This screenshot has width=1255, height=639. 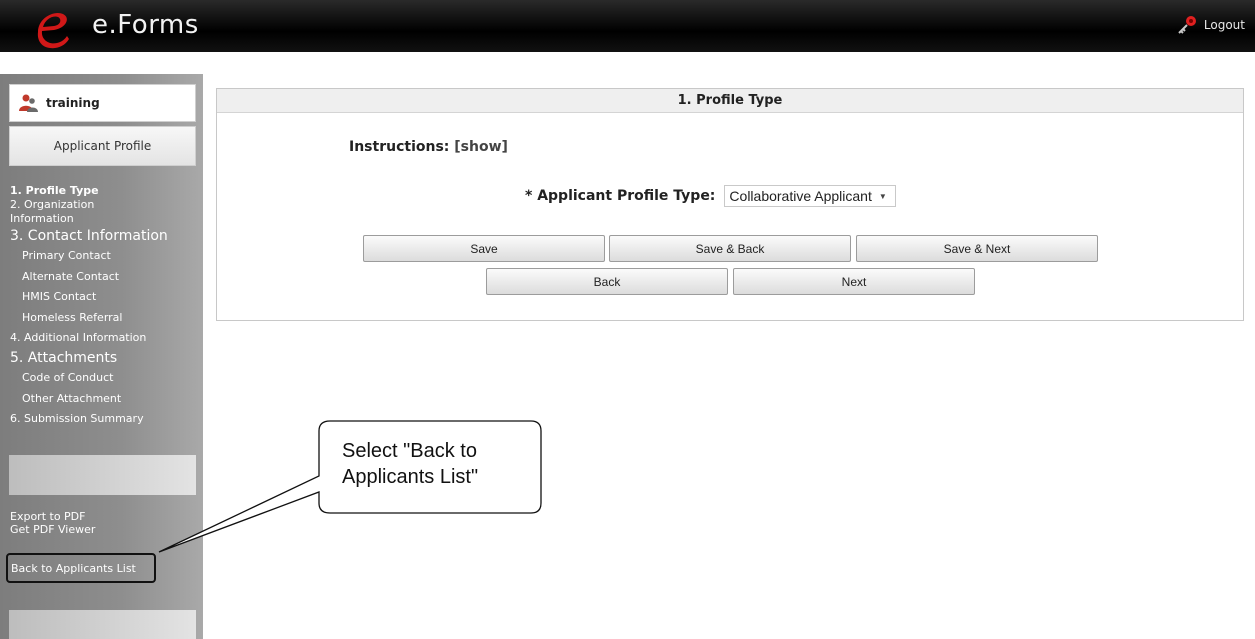 I want to click on sidebar-item-additional-information: 4. Additional Information, so click(x=105, y=338).